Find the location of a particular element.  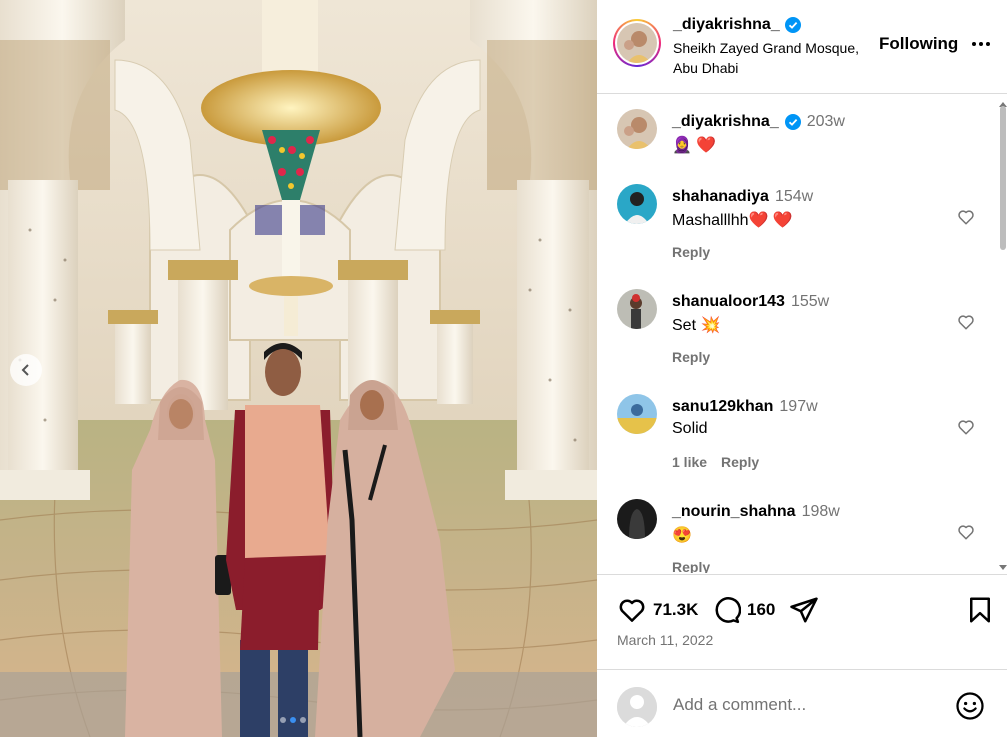

add-comment-bar is located at coordinates (802, 704).